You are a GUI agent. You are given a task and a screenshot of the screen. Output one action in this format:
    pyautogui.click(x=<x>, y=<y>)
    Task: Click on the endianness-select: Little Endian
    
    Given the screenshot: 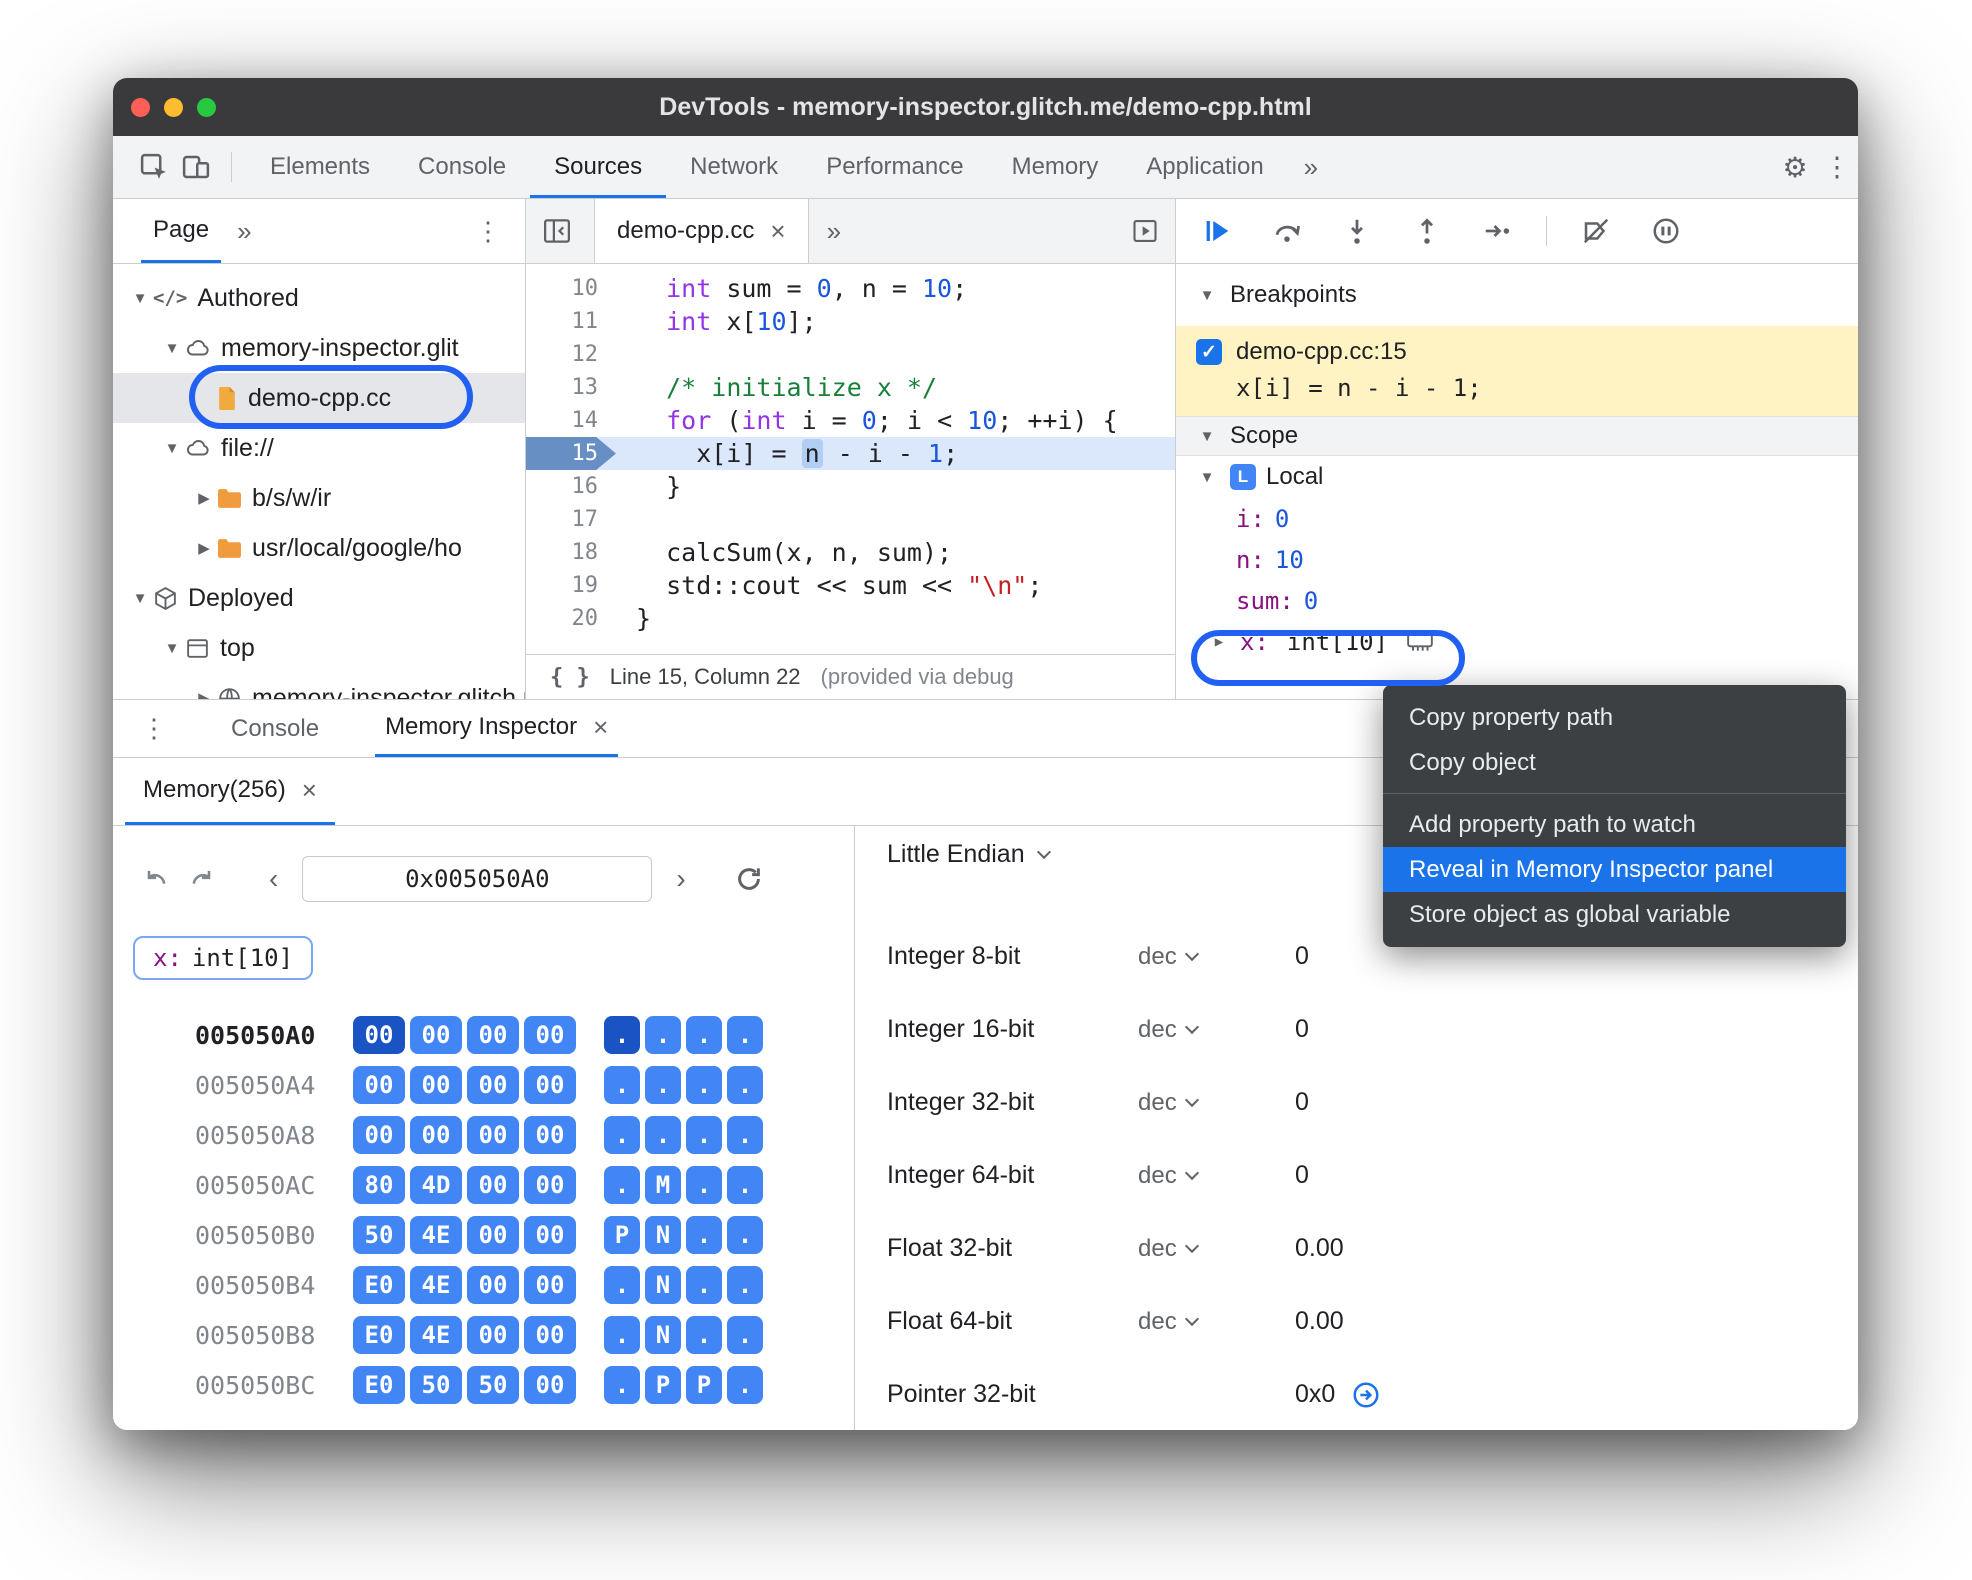 What is the action you would take?
    pyautogui.click(x=969, y=854)
    